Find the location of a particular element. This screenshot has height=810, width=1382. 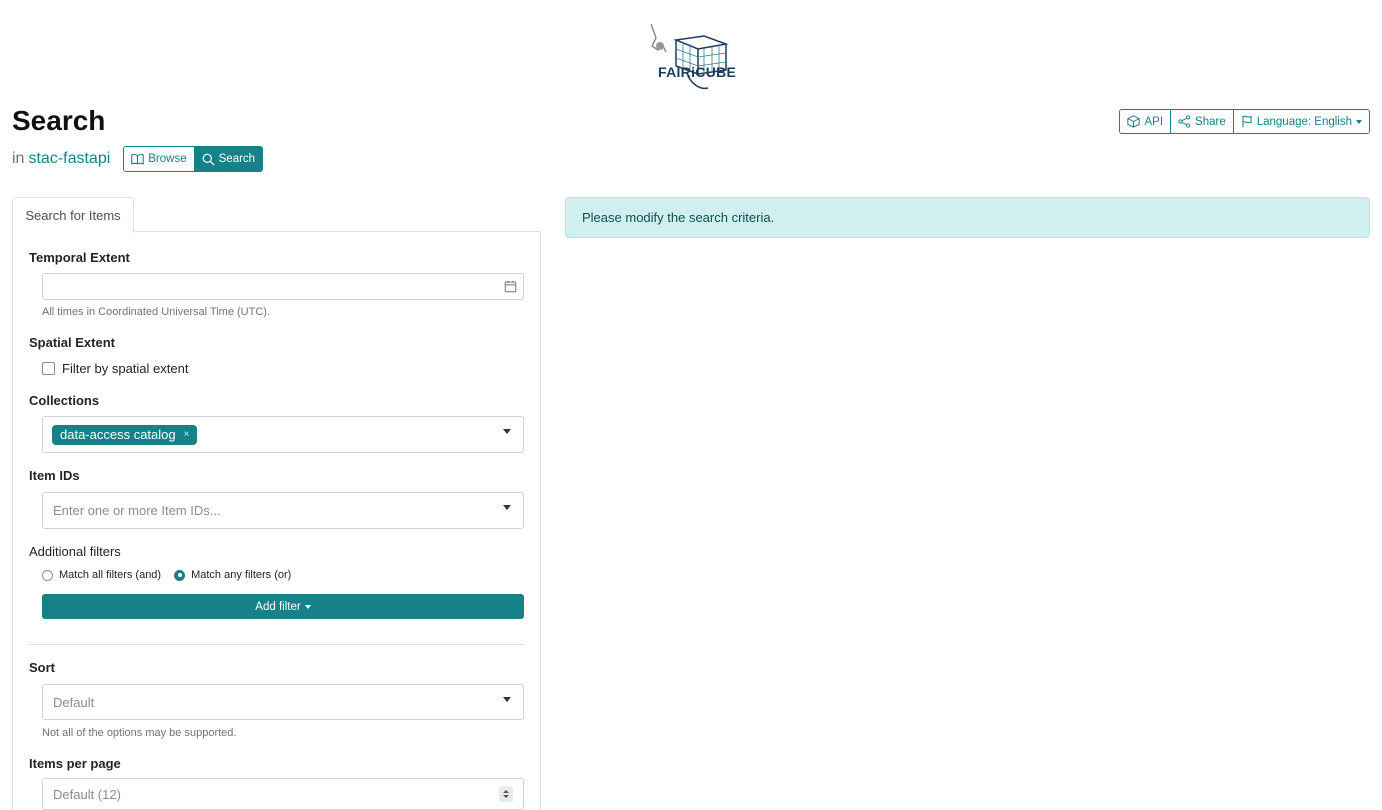

alert-text: Please modify the search criteria. is located at coordinates (678, 217).